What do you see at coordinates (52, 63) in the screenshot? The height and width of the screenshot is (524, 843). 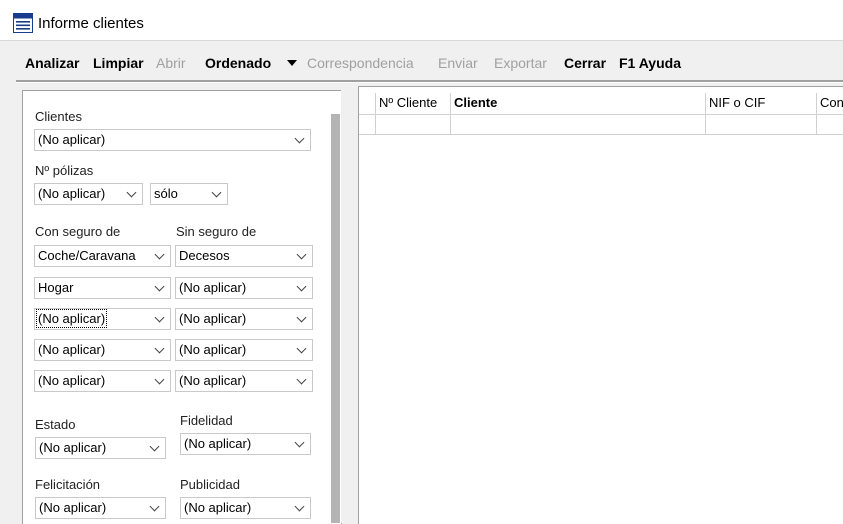 I see `analizar-button: Analizar` at bounding box center [52, 63].